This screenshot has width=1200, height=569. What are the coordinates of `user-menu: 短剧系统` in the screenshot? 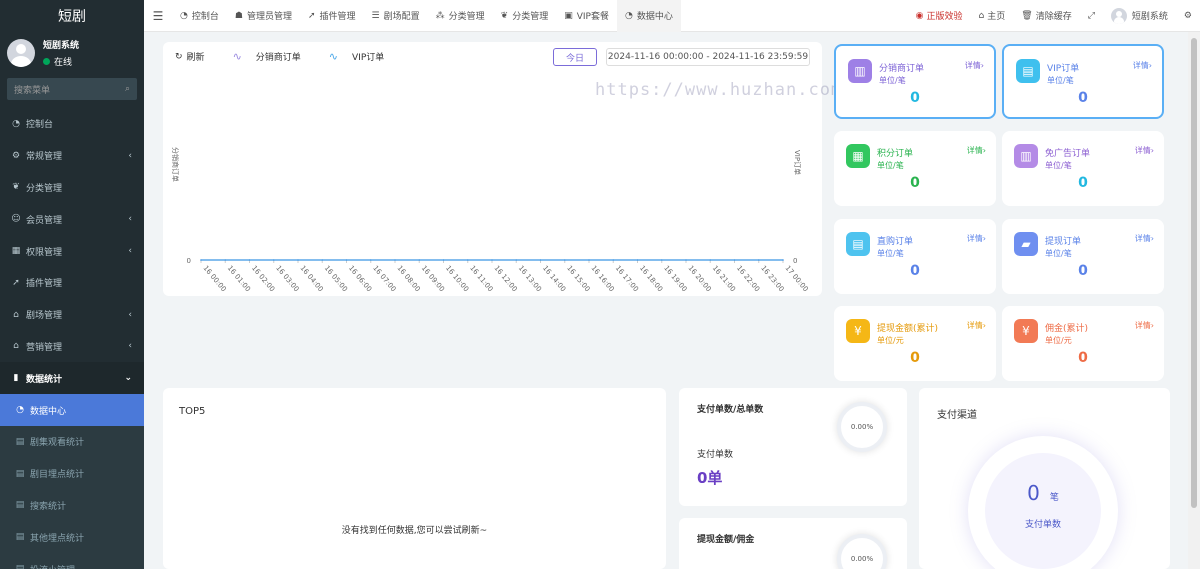 It's located at (1139, 15).